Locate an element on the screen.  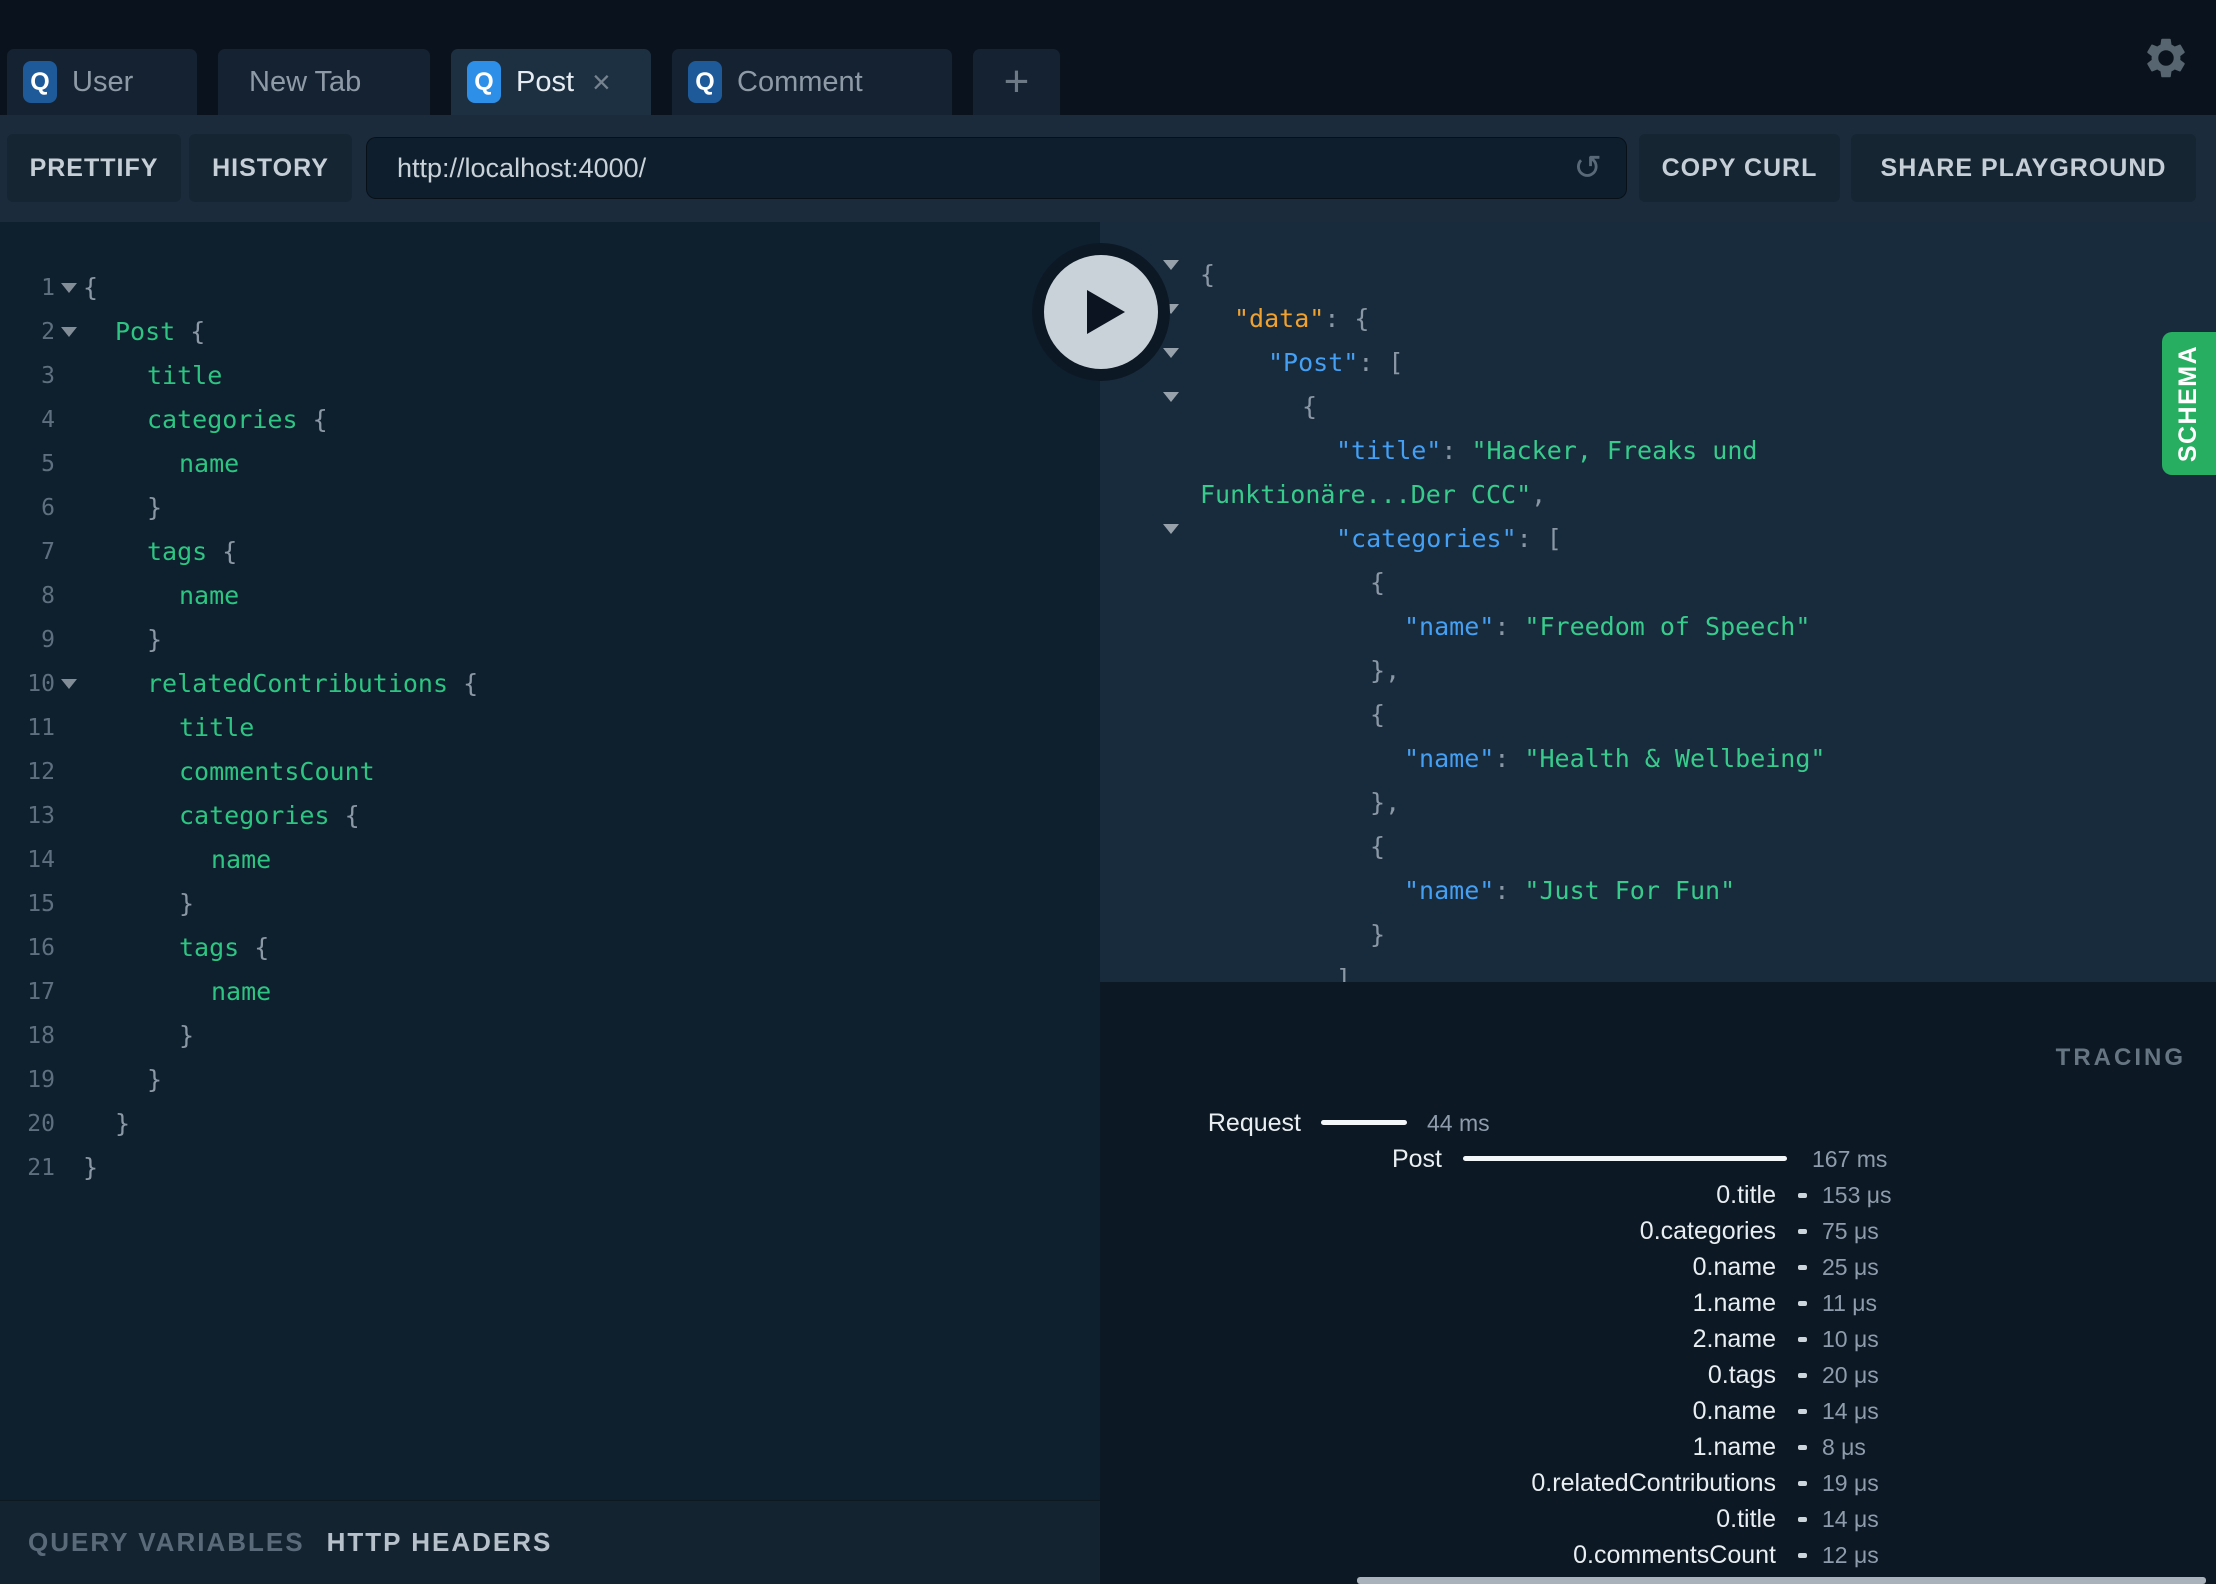
code-text: tags { is located at coordinates (192, 551).